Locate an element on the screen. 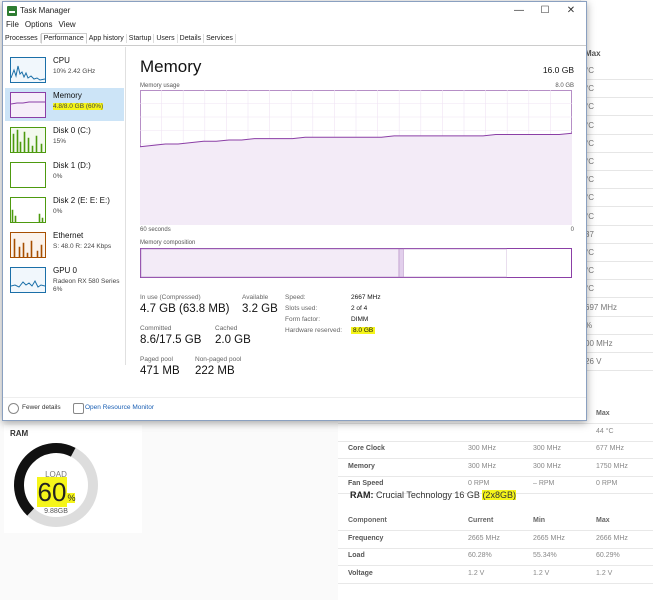 The image size is (653, 600). sidebar-item-value: 4.8/8.0 GB (60%) is located at coordinates (78, 106).